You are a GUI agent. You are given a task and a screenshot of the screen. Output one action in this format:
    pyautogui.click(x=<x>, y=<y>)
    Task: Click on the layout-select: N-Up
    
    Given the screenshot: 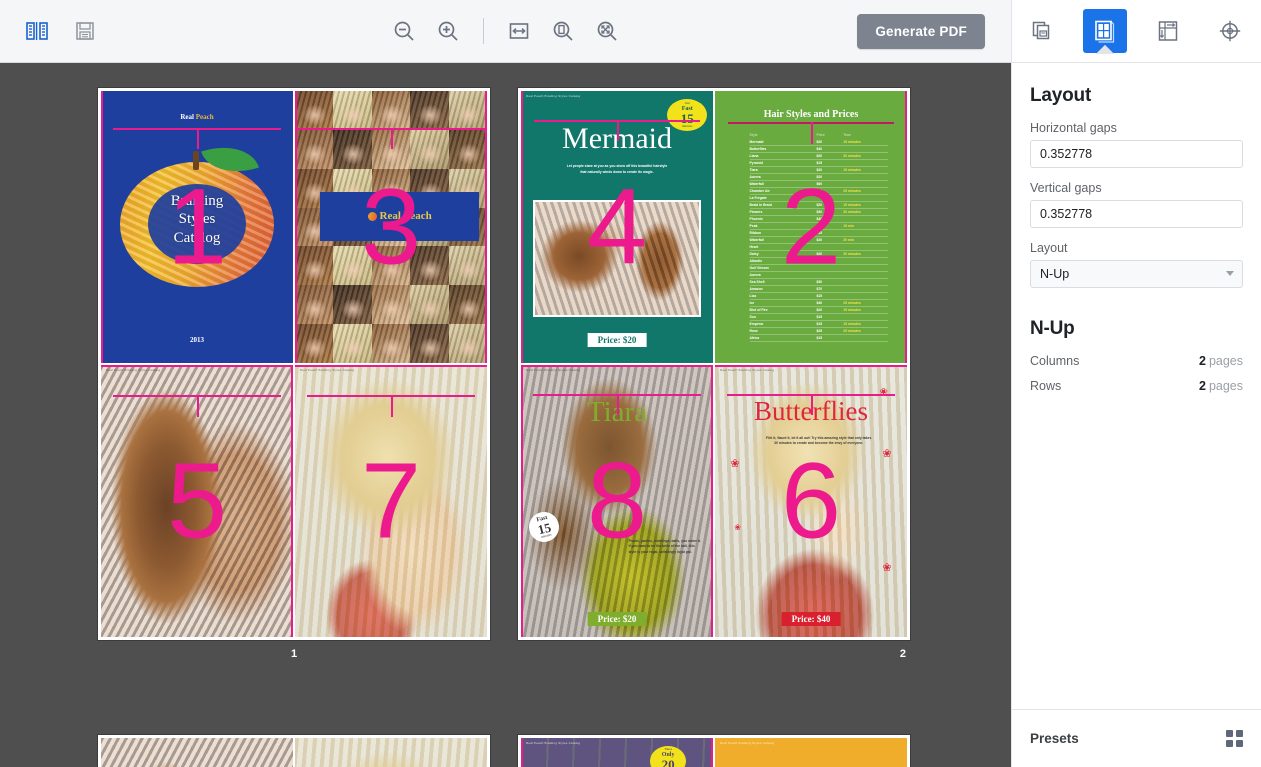 What is the action you would take?
    pyautogui.click(x=1136, y=274)
    